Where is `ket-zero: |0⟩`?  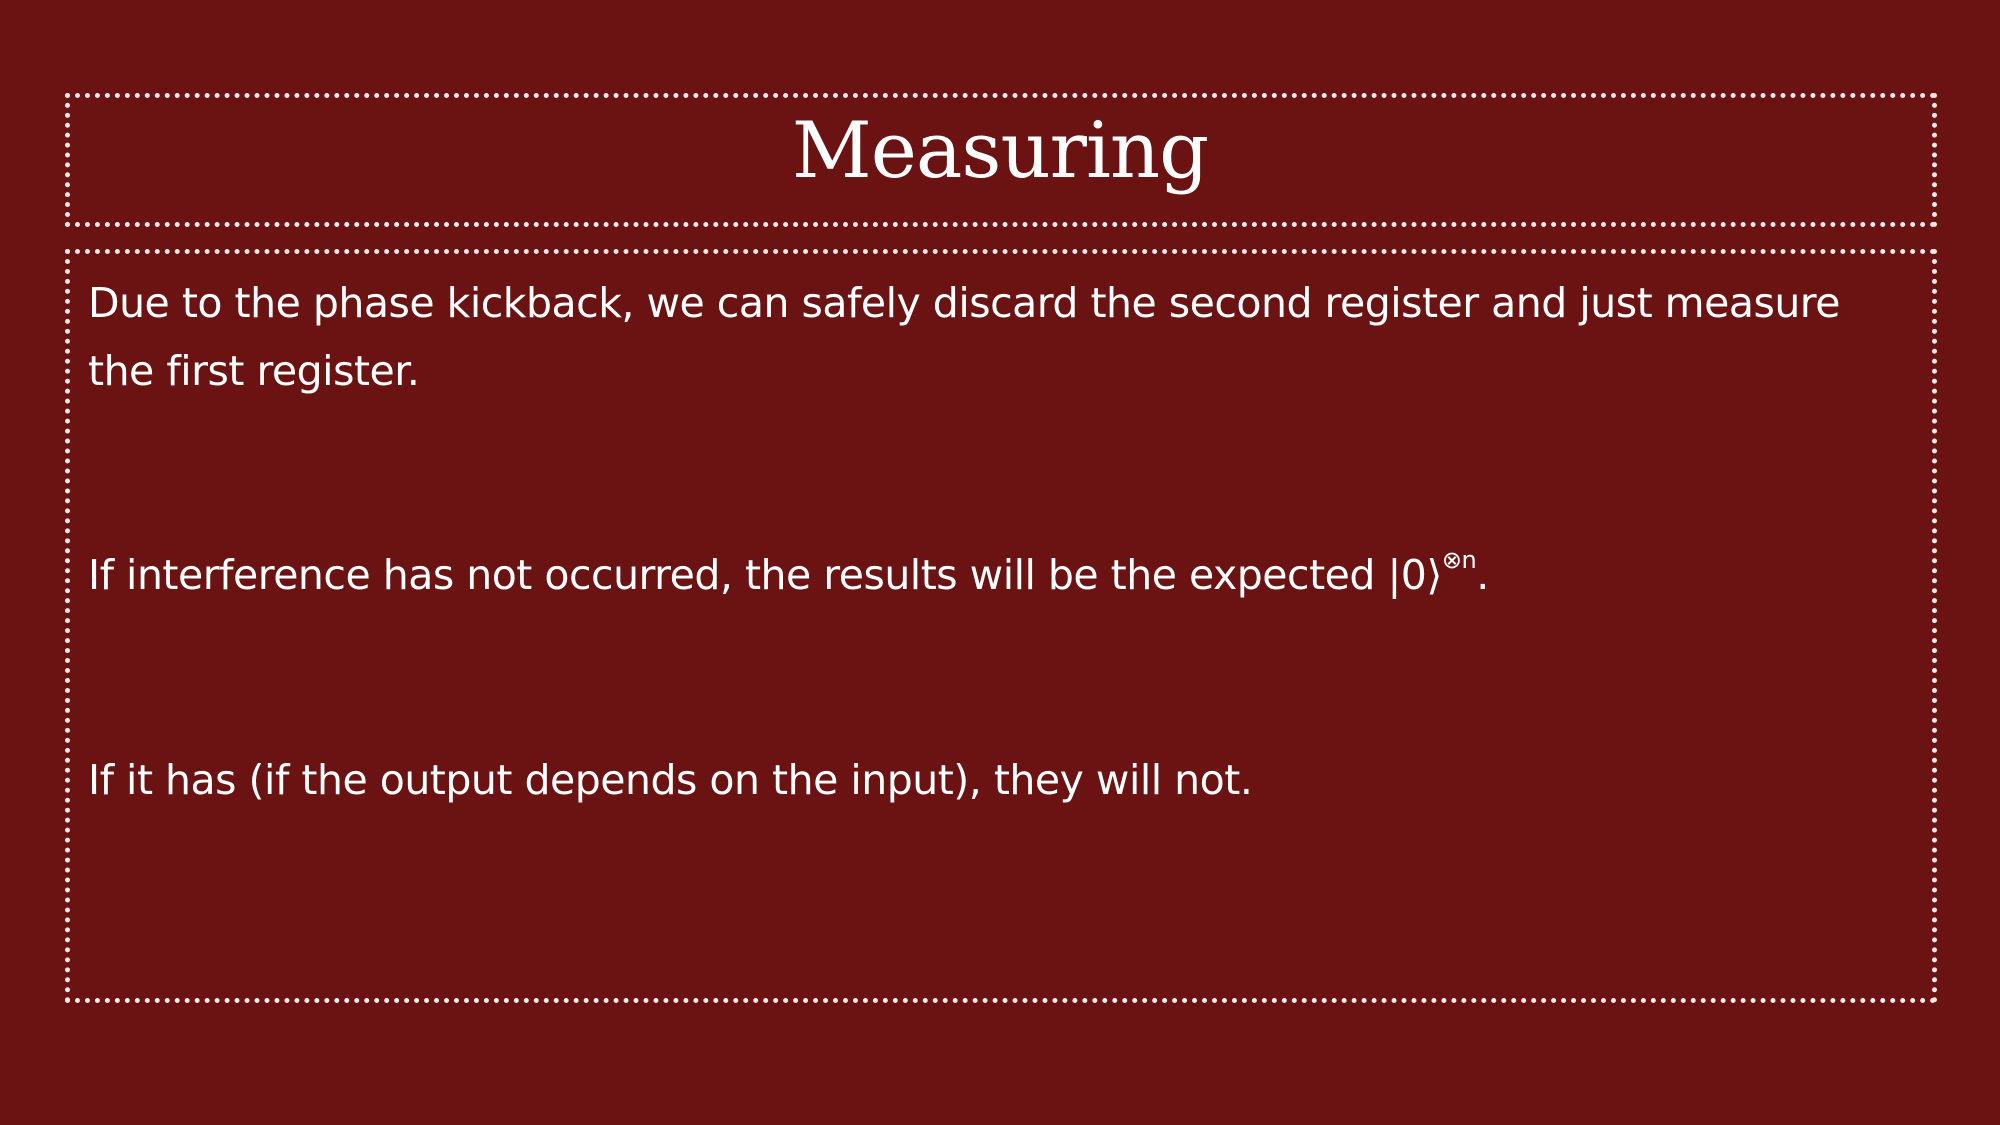 ket-zero: |0⟩ is located at coordinates (1414, 575).